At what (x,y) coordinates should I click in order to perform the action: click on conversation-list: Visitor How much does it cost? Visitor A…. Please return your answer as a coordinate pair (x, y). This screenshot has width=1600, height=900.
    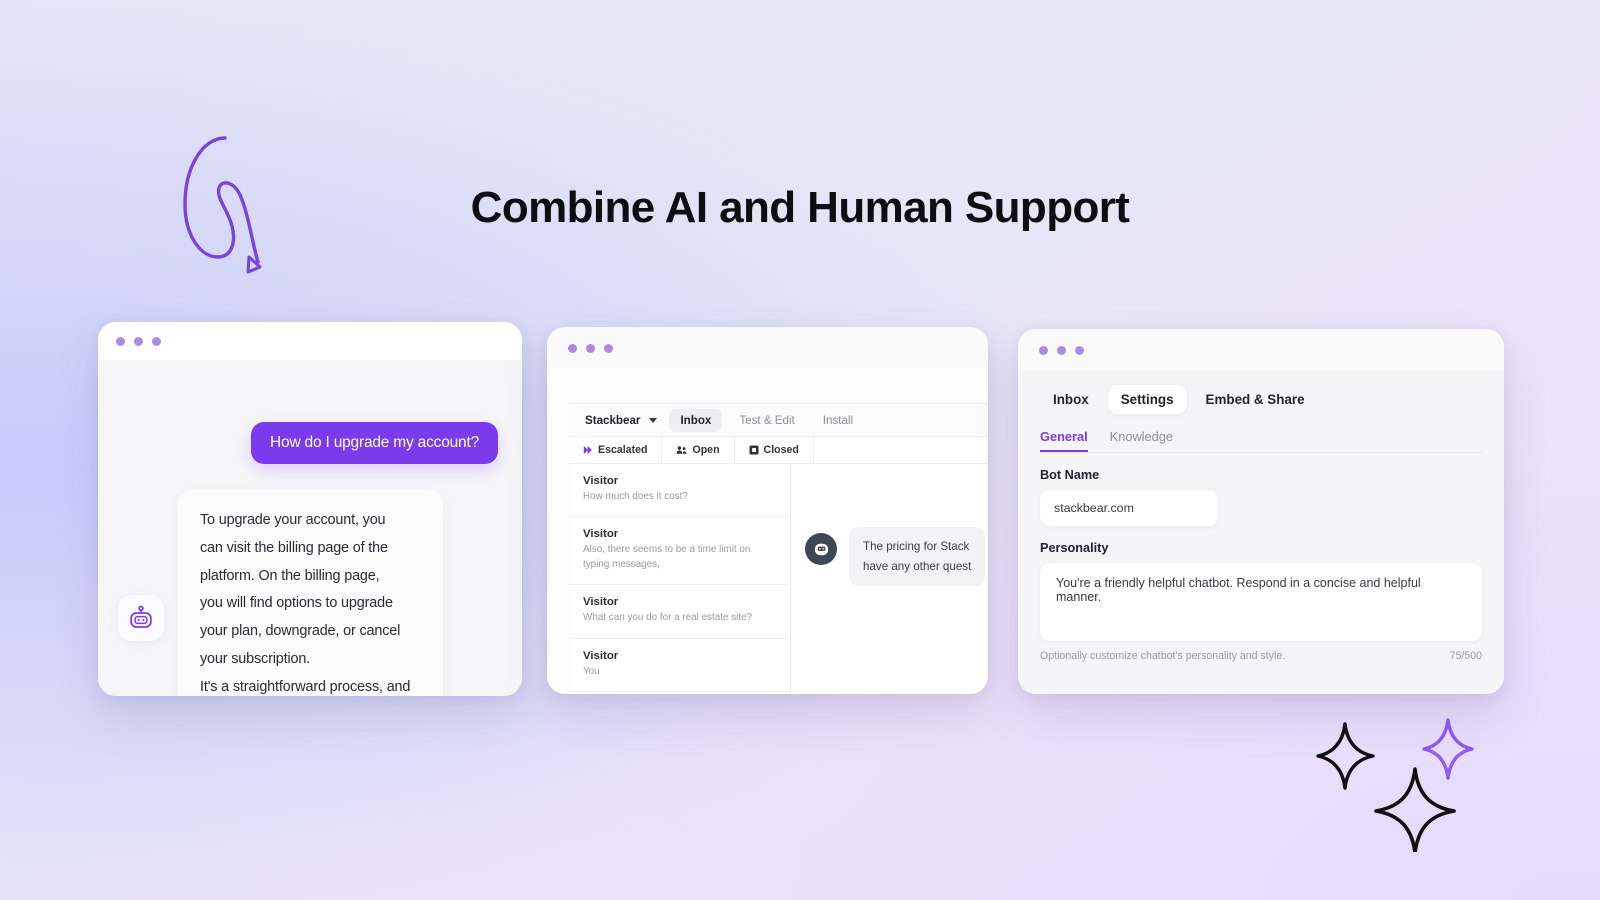
    Looking at the image, I should click on (680, 579).